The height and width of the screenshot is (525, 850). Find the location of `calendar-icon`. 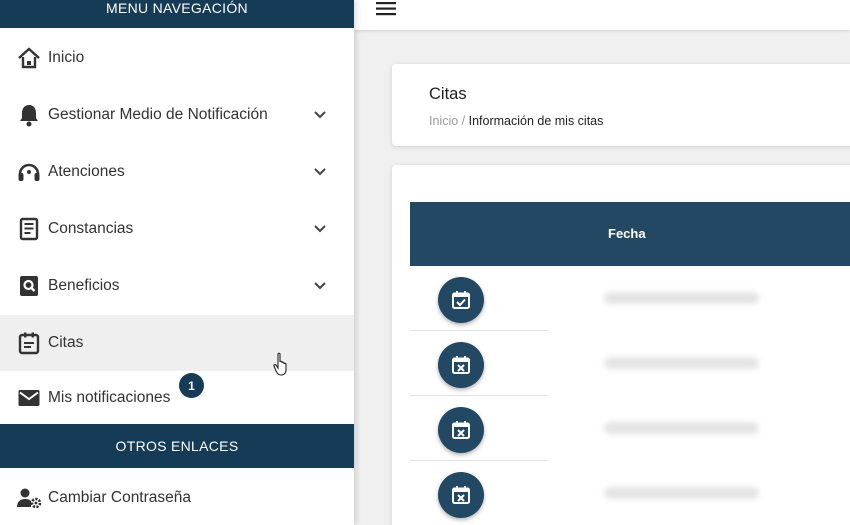

calendar-icon is located at coordinates (29, 343).